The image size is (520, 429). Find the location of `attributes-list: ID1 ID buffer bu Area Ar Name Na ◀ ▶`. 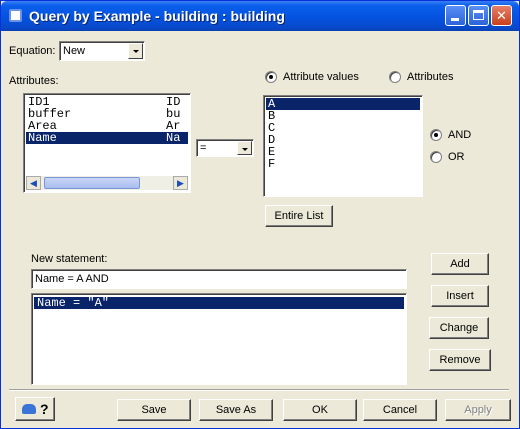

attributes-list: ID1 ID buffer bu Area Ar Name Na ◀ ▶ is located at coordinates (107, 143).